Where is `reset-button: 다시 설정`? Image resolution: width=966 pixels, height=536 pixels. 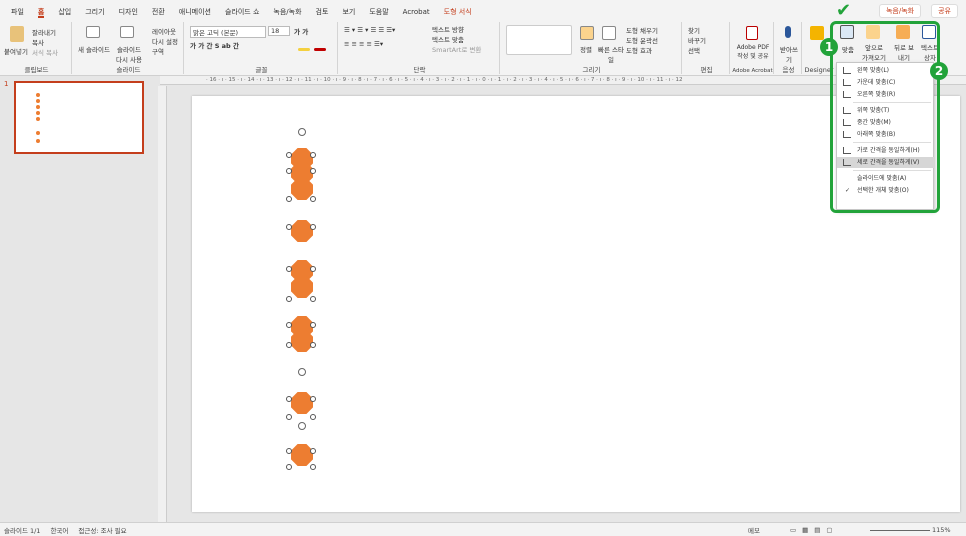
reset-button: 다시 설정 is located at coordinates (165, 41).